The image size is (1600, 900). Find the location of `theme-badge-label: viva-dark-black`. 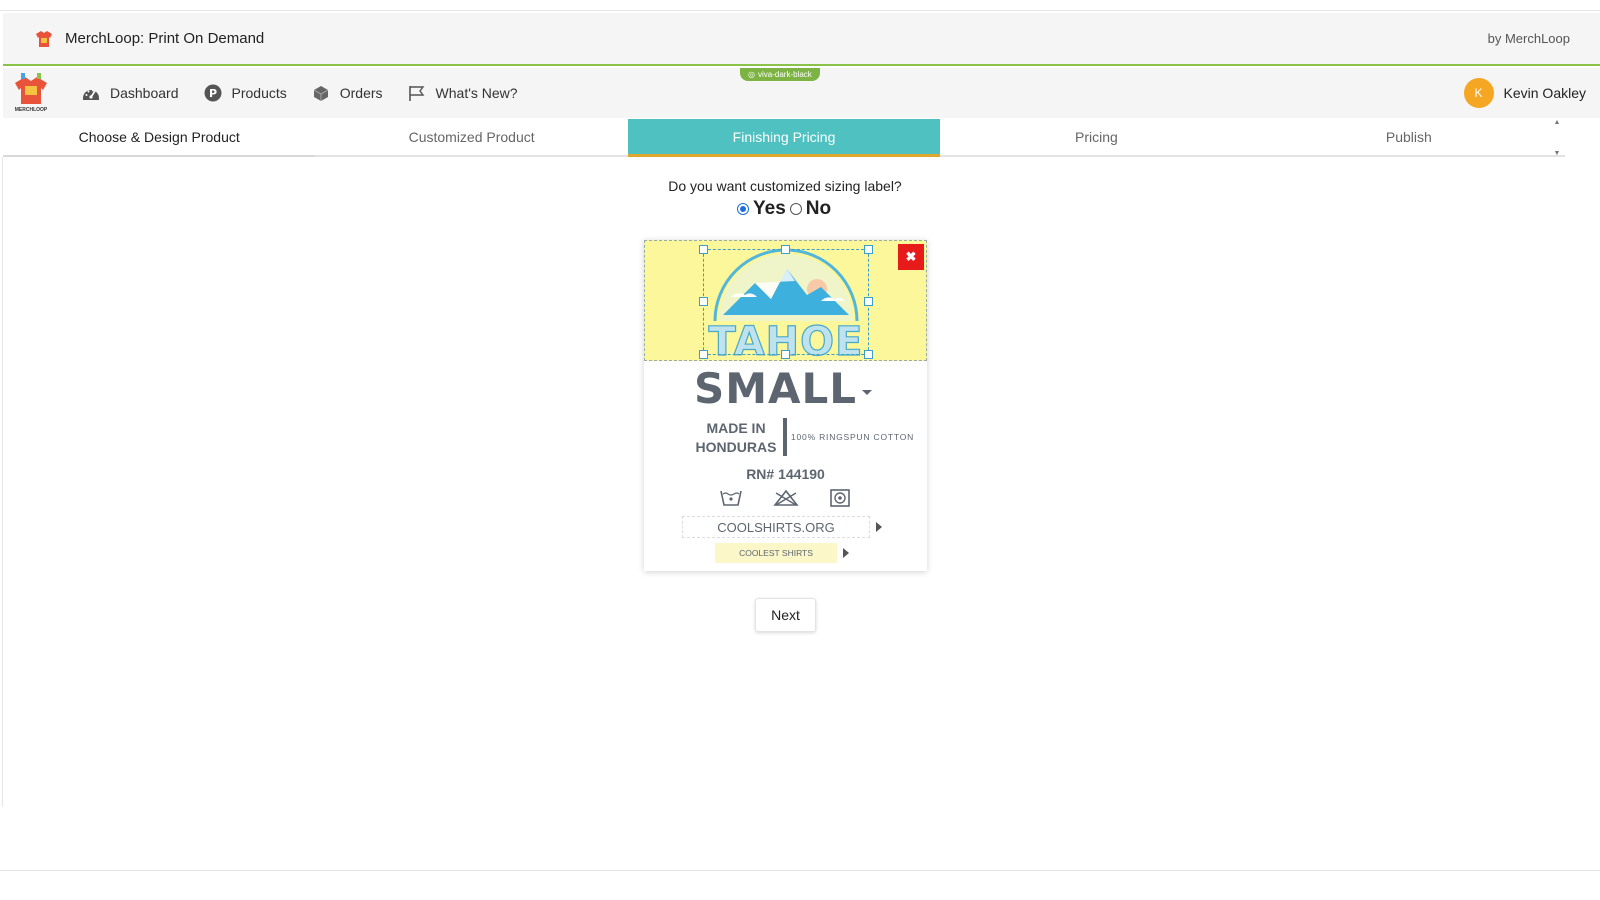

theme-badge-label: viva-dark-black is located at coordinates (784, 74).